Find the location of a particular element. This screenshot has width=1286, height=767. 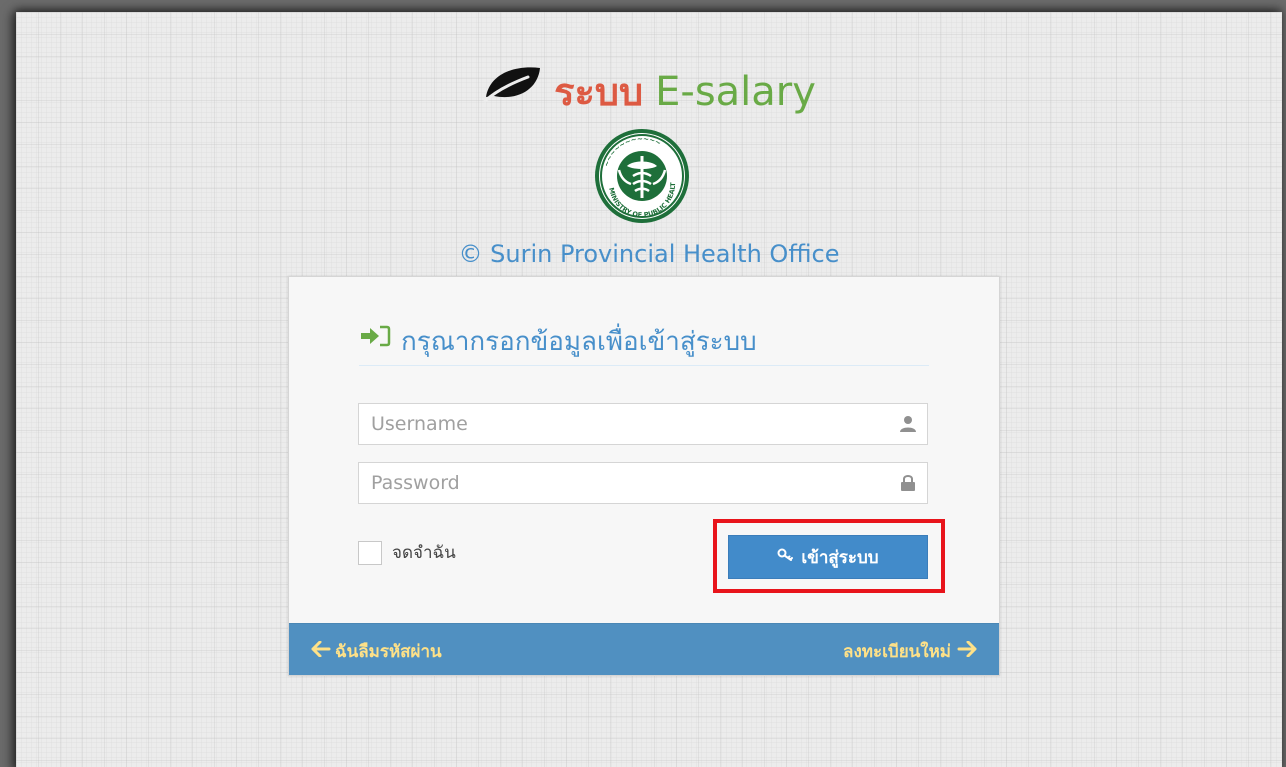

arrow-right-icon is located at coordinates (967, 651).